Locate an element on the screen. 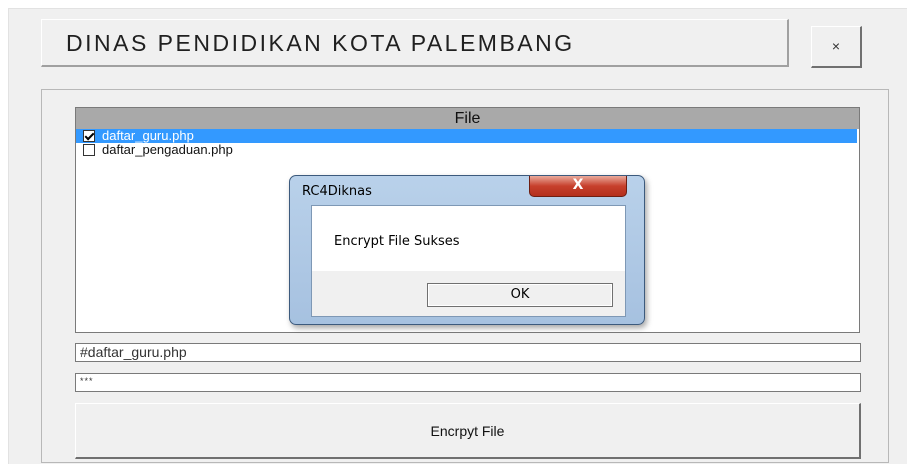  close-icon: X is located at coordinates (578, 185).